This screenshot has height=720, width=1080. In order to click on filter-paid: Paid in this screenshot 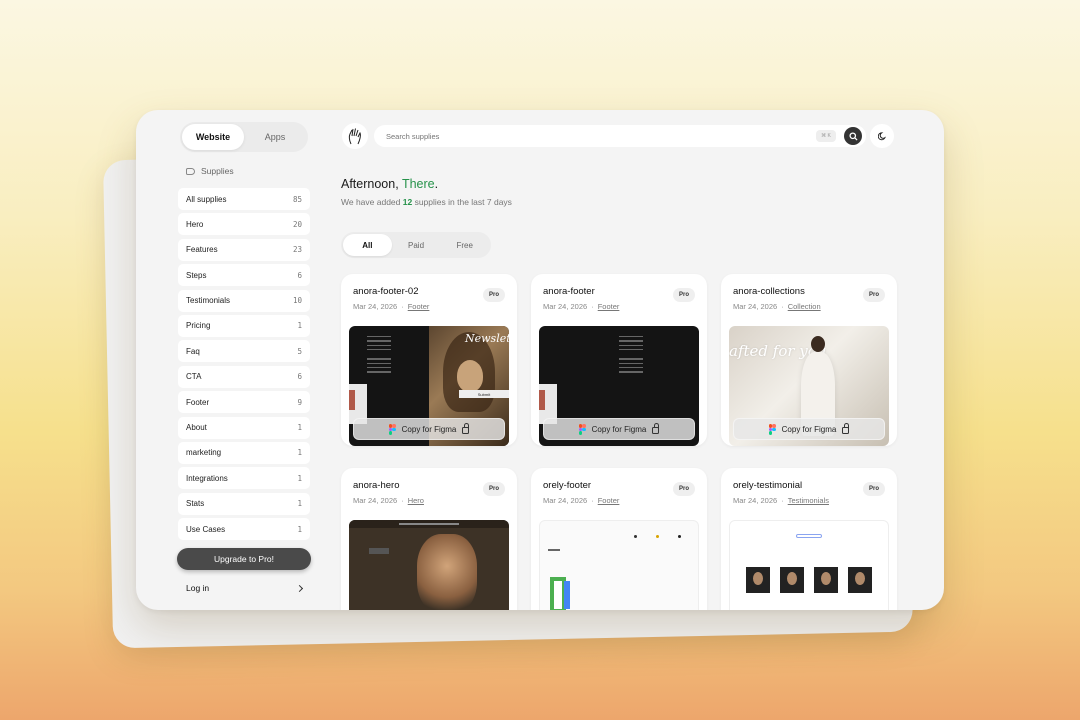, I will do `click(416, 245)`.